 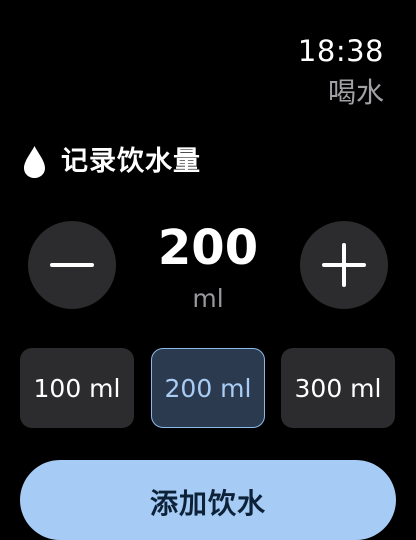 I want to click on minus-icon, so click(x=72, y=265).